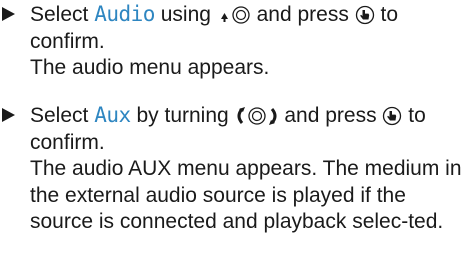  Describe the element at coordinates (234, 15) in the screenshot. I see `arrow-up-controller-icon` at that location.